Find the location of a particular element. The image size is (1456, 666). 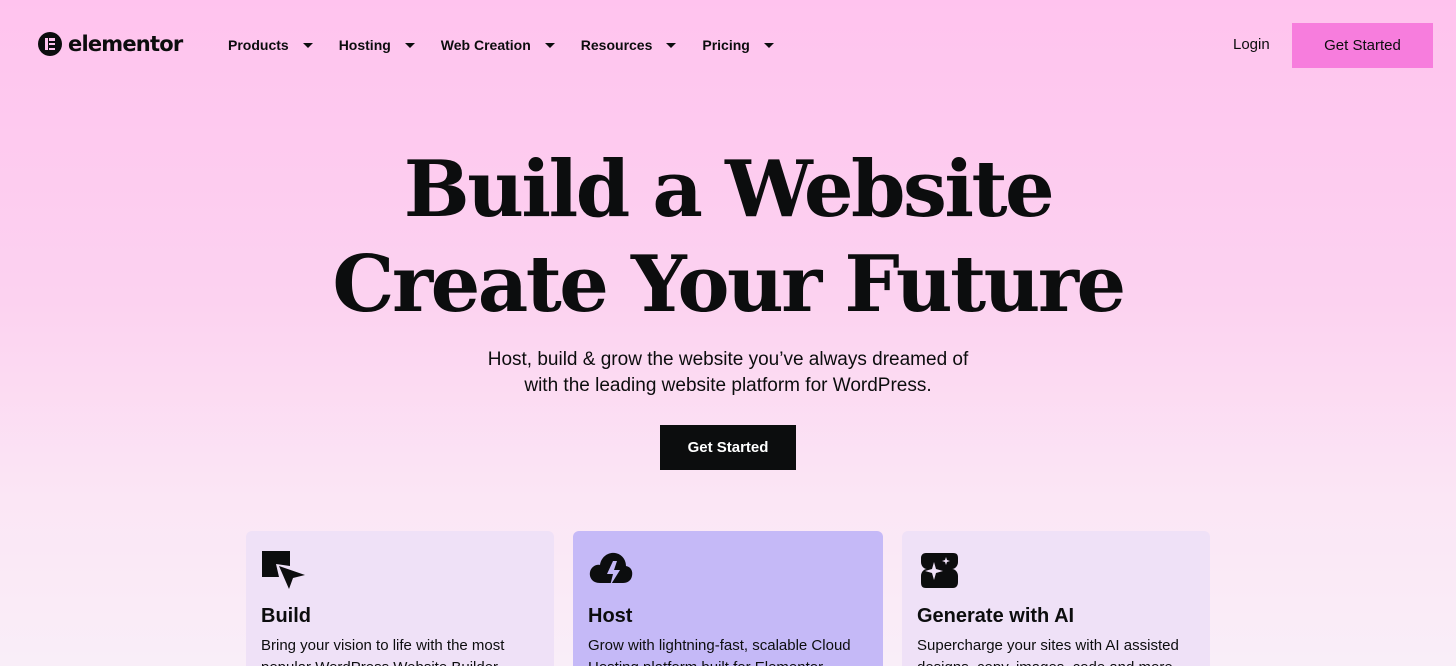

nav-item-products: Products is located at coordinates (270, 45).